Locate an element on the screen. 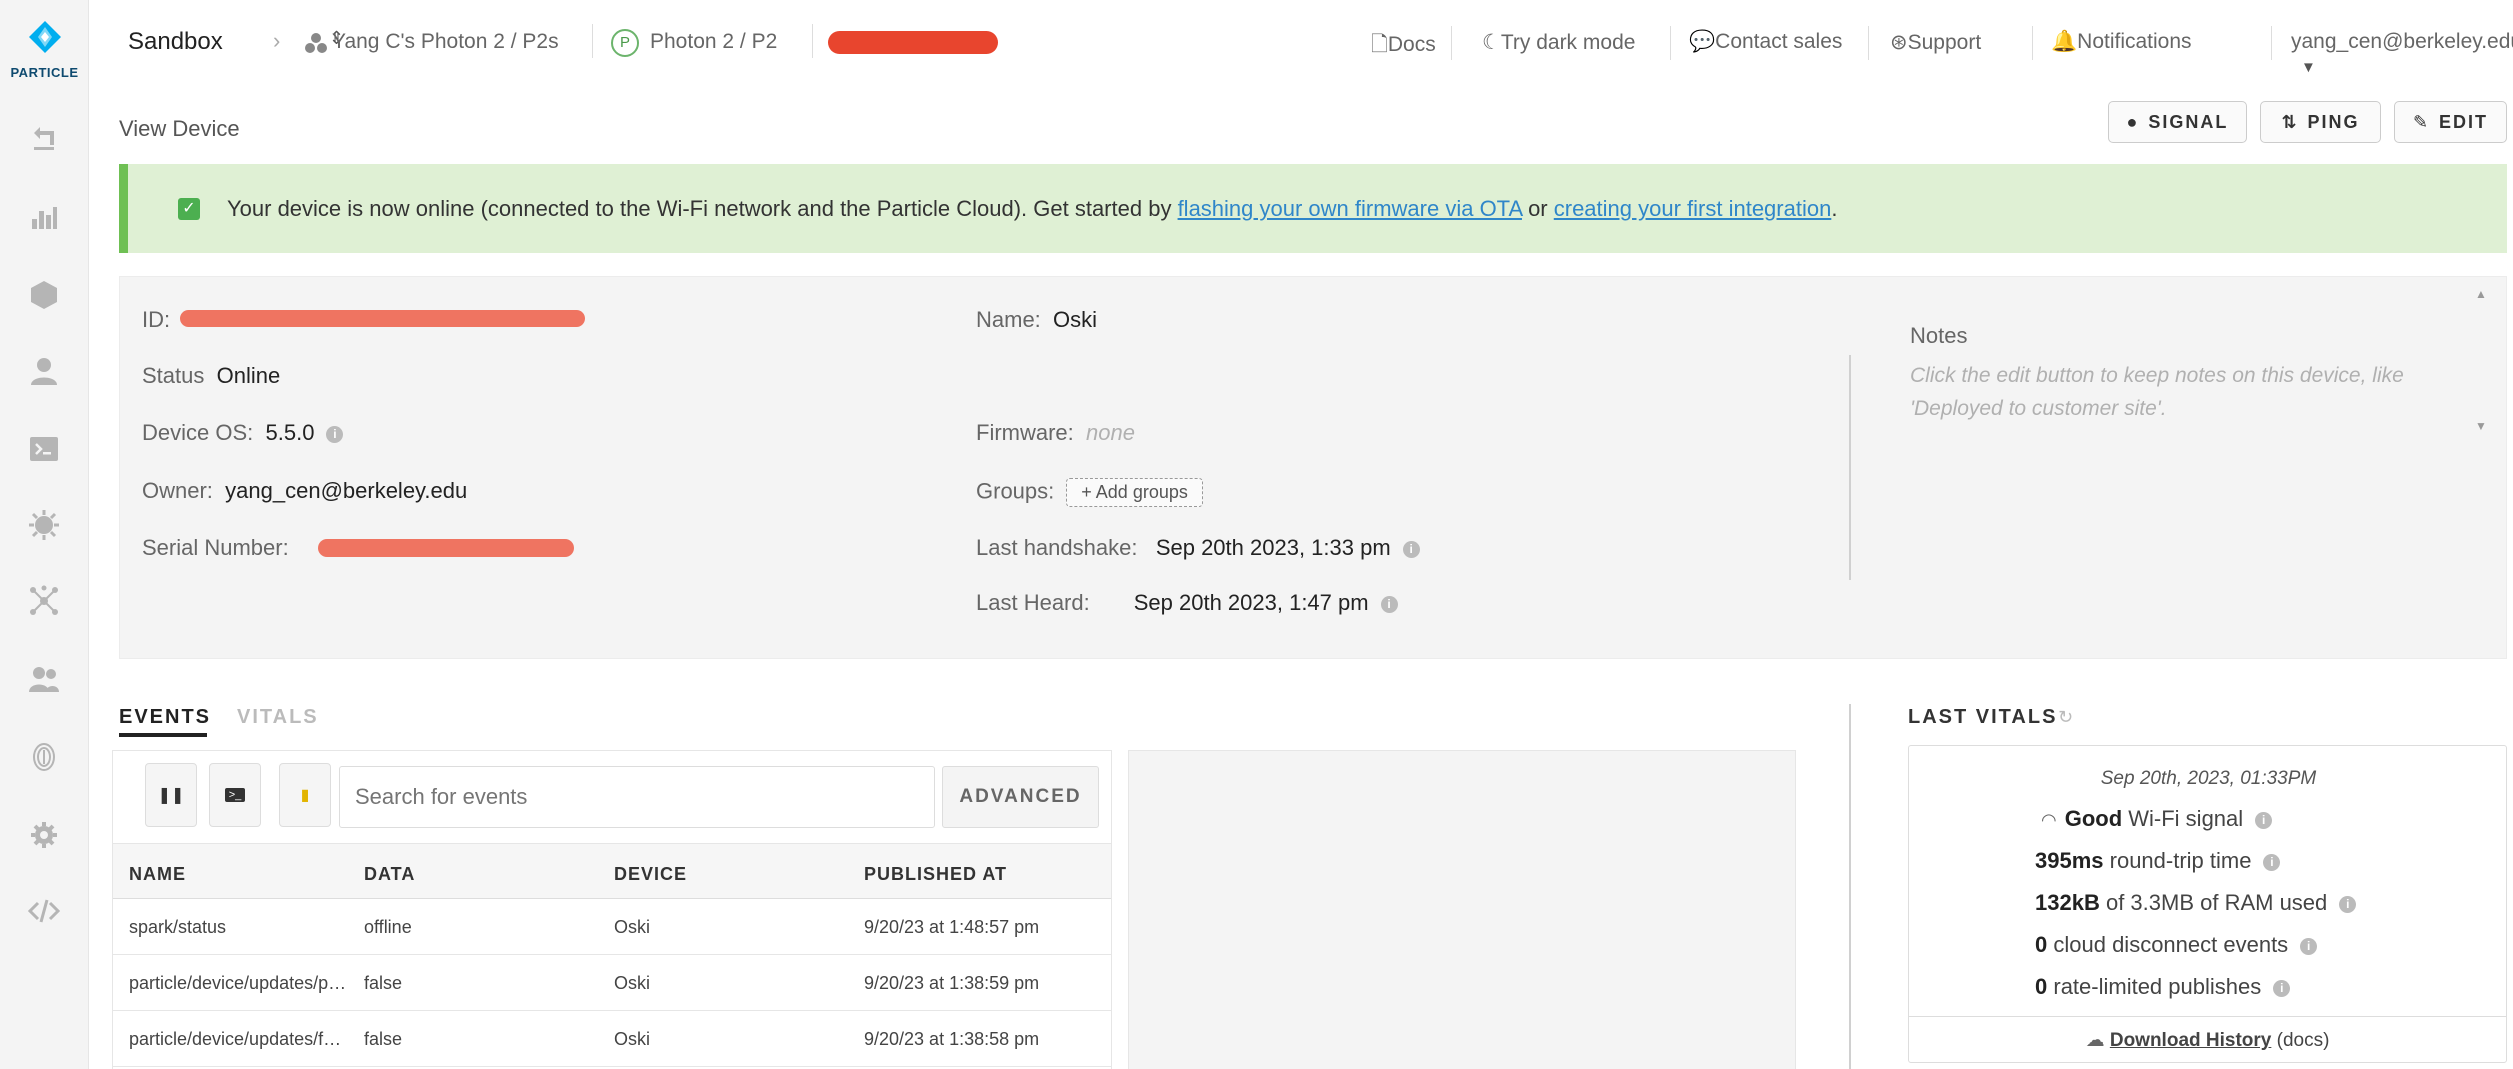 This screenshot has height=1069, width=2513. back-icon is located at coordinates (44, 139).